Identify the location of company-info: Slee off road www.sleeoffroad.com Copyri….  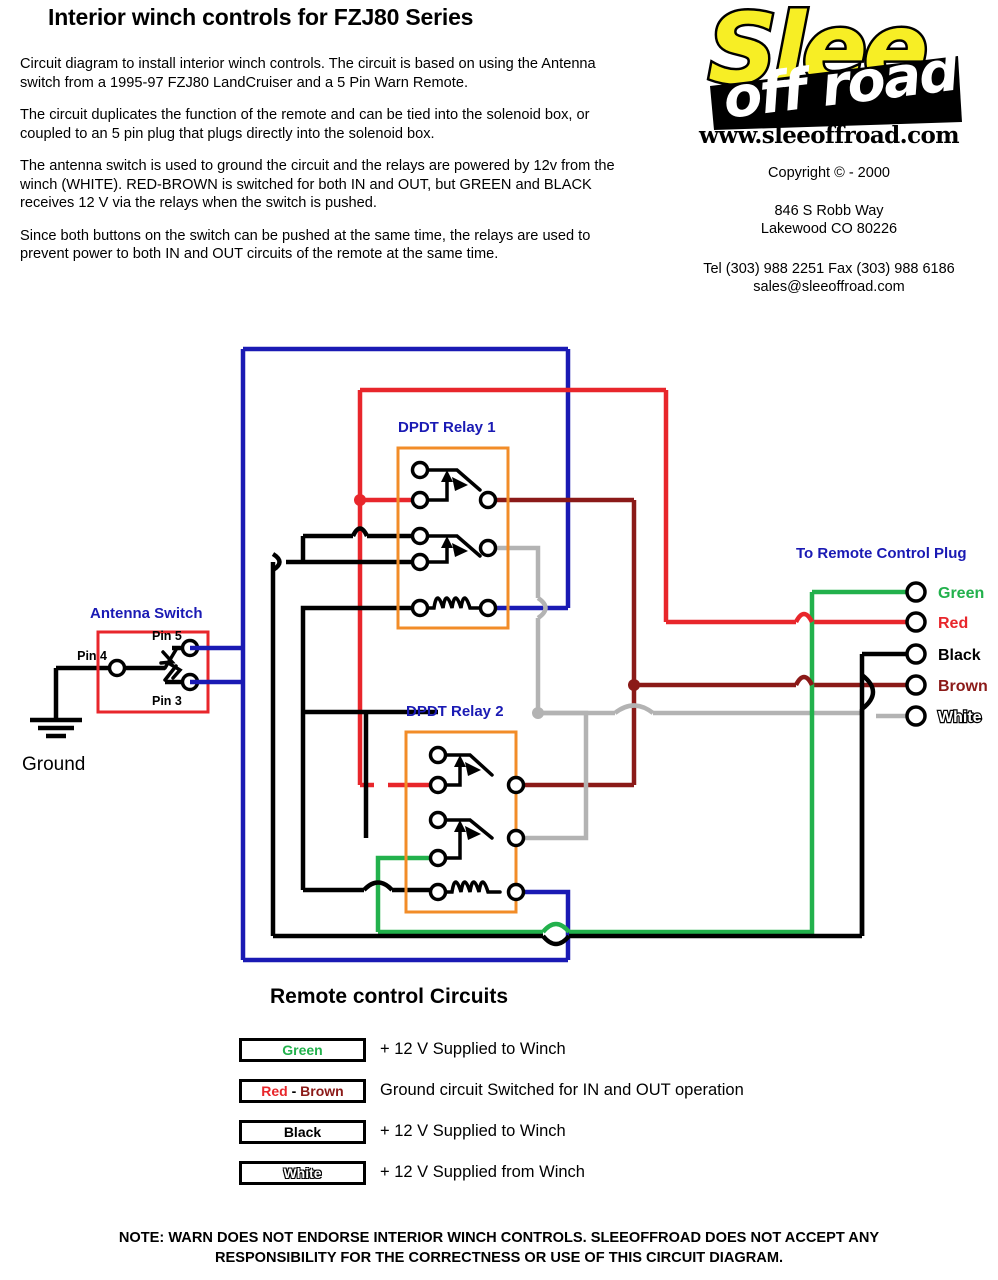
(829, 157).